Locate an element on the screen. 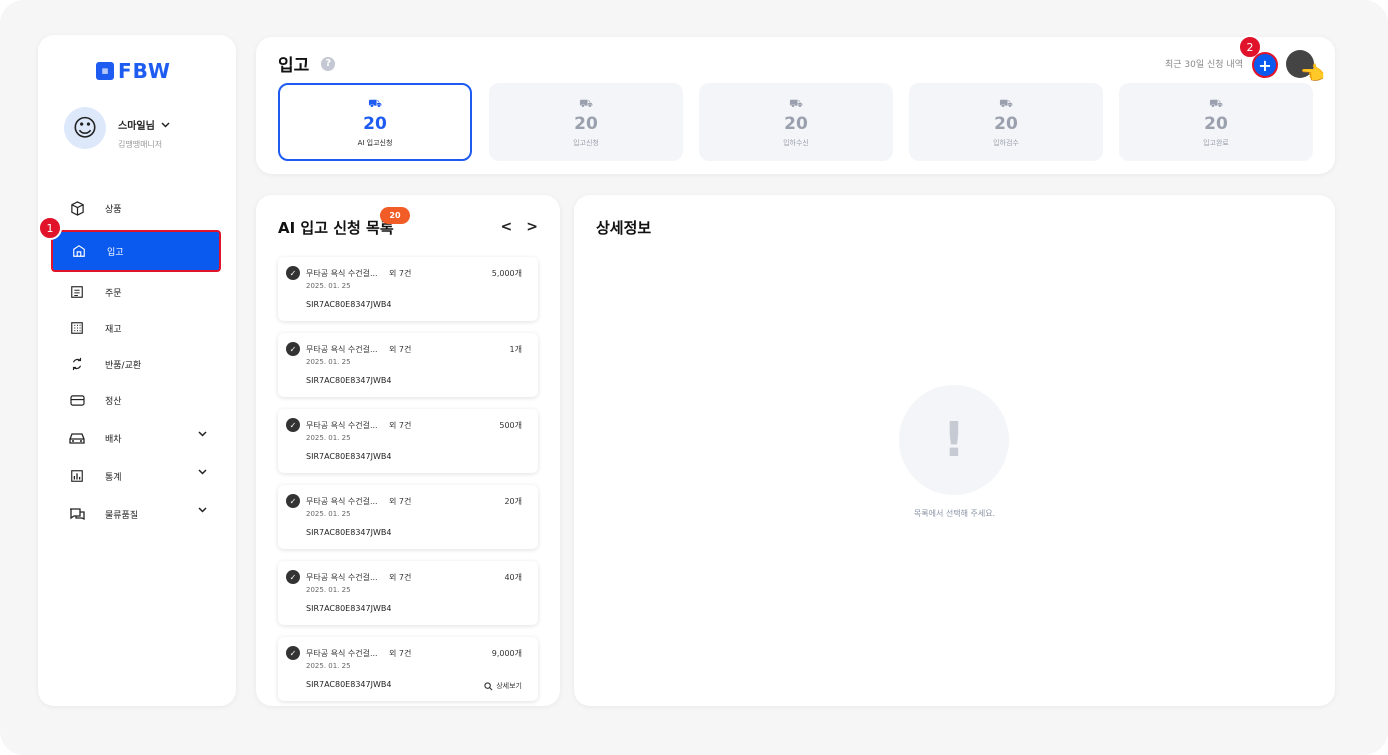  sidebar-item-returns: 반품/교환 is located at coordinates (136, 364).